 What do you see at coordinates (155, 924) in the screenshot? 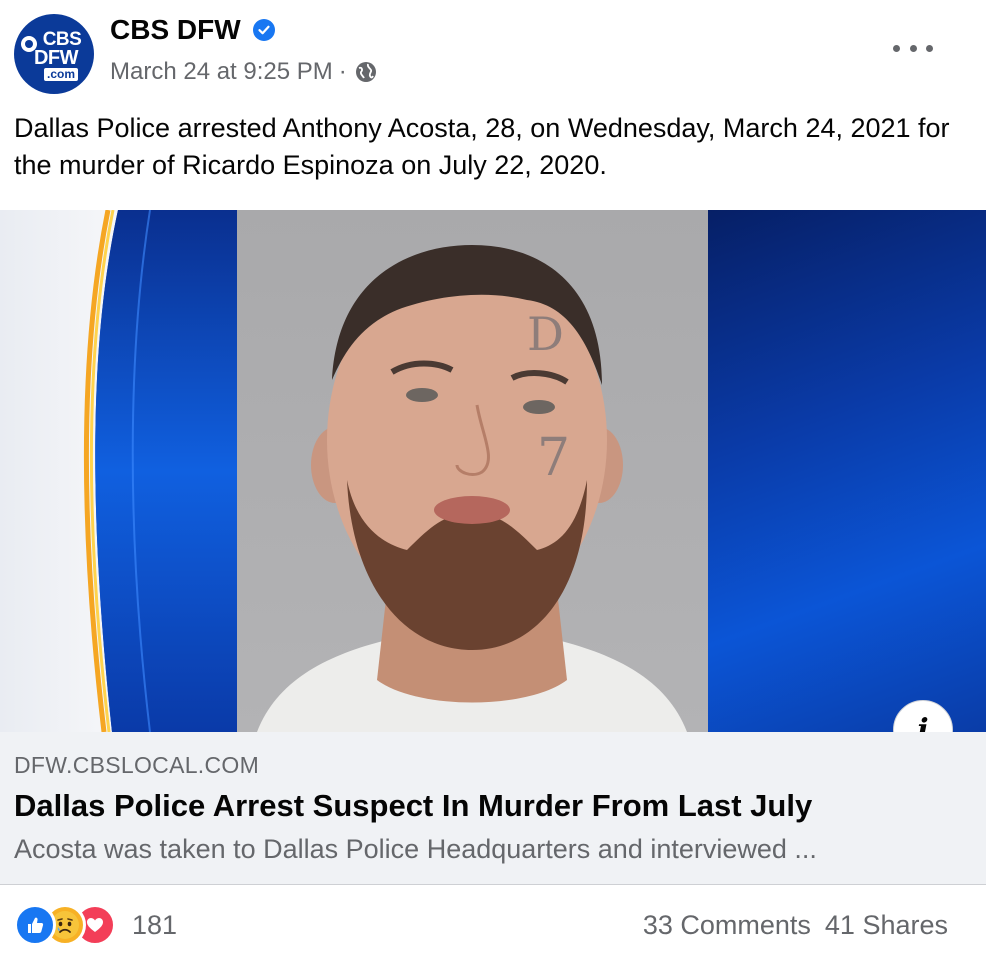
I see `reaction-count: 181` at bounding box center [155, 924].